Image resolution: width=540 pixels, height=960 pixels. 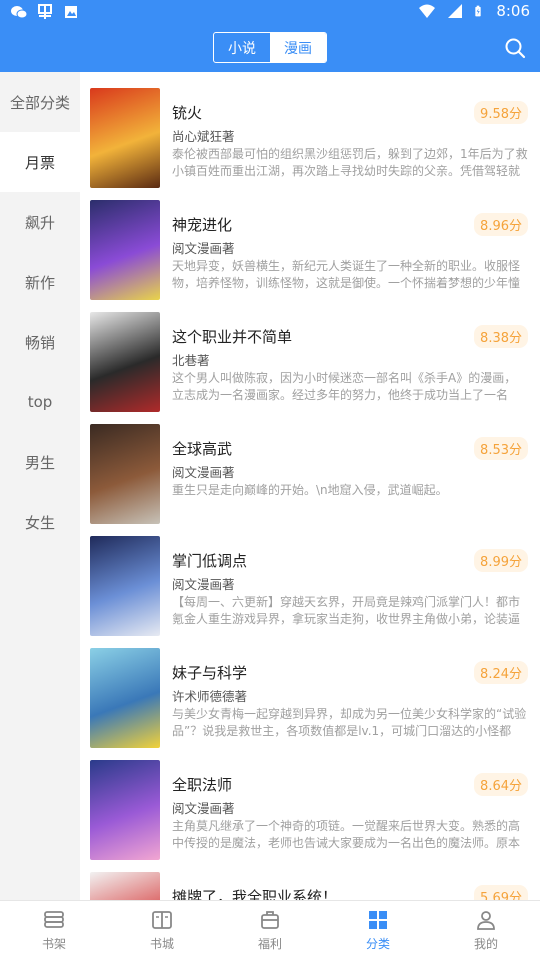 What do you see at coordinates (270, 12) in the screenshot?
I see `status-bar: 8:06` at bounding box center [270, 12].